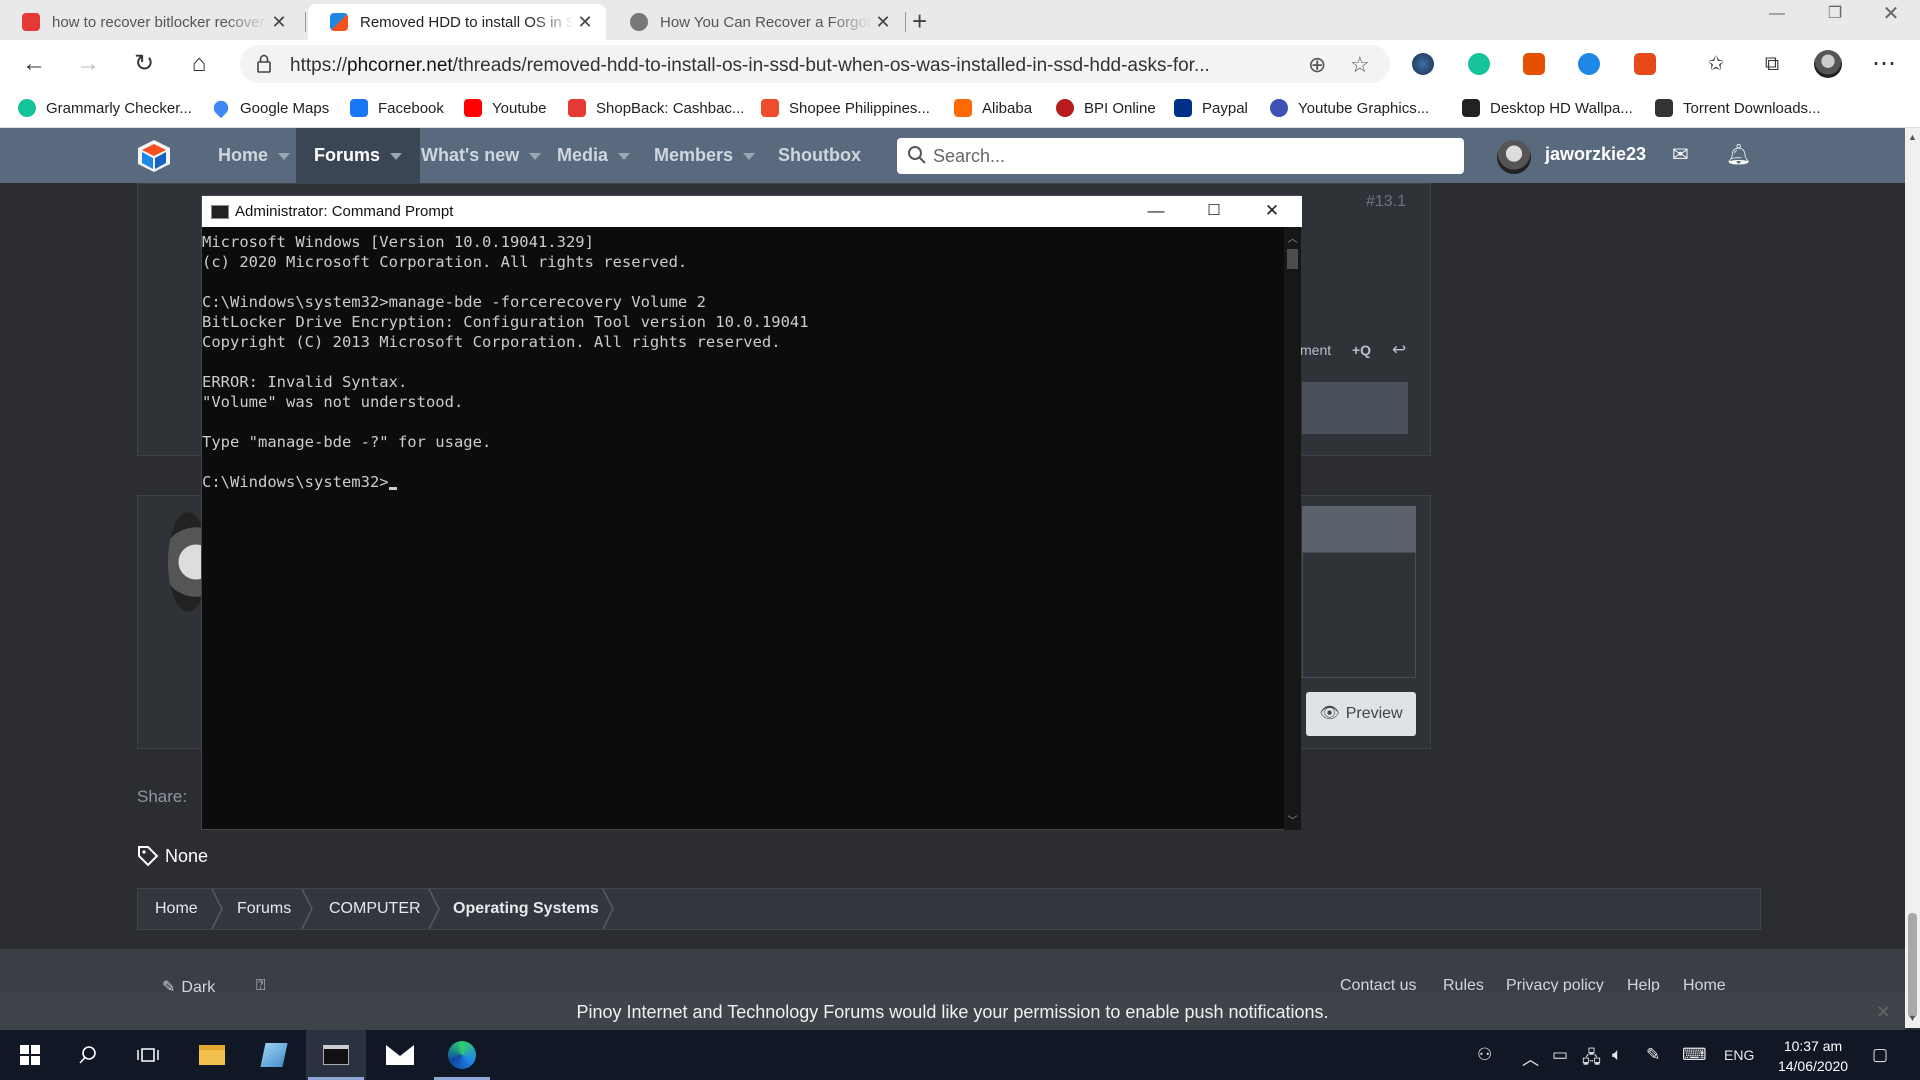 The image size is (1920, 1080). What do you see at coordinates (1534, 64) in the screenshot?
I see `extension-orange-icon` at bounding box center [1534, 64].